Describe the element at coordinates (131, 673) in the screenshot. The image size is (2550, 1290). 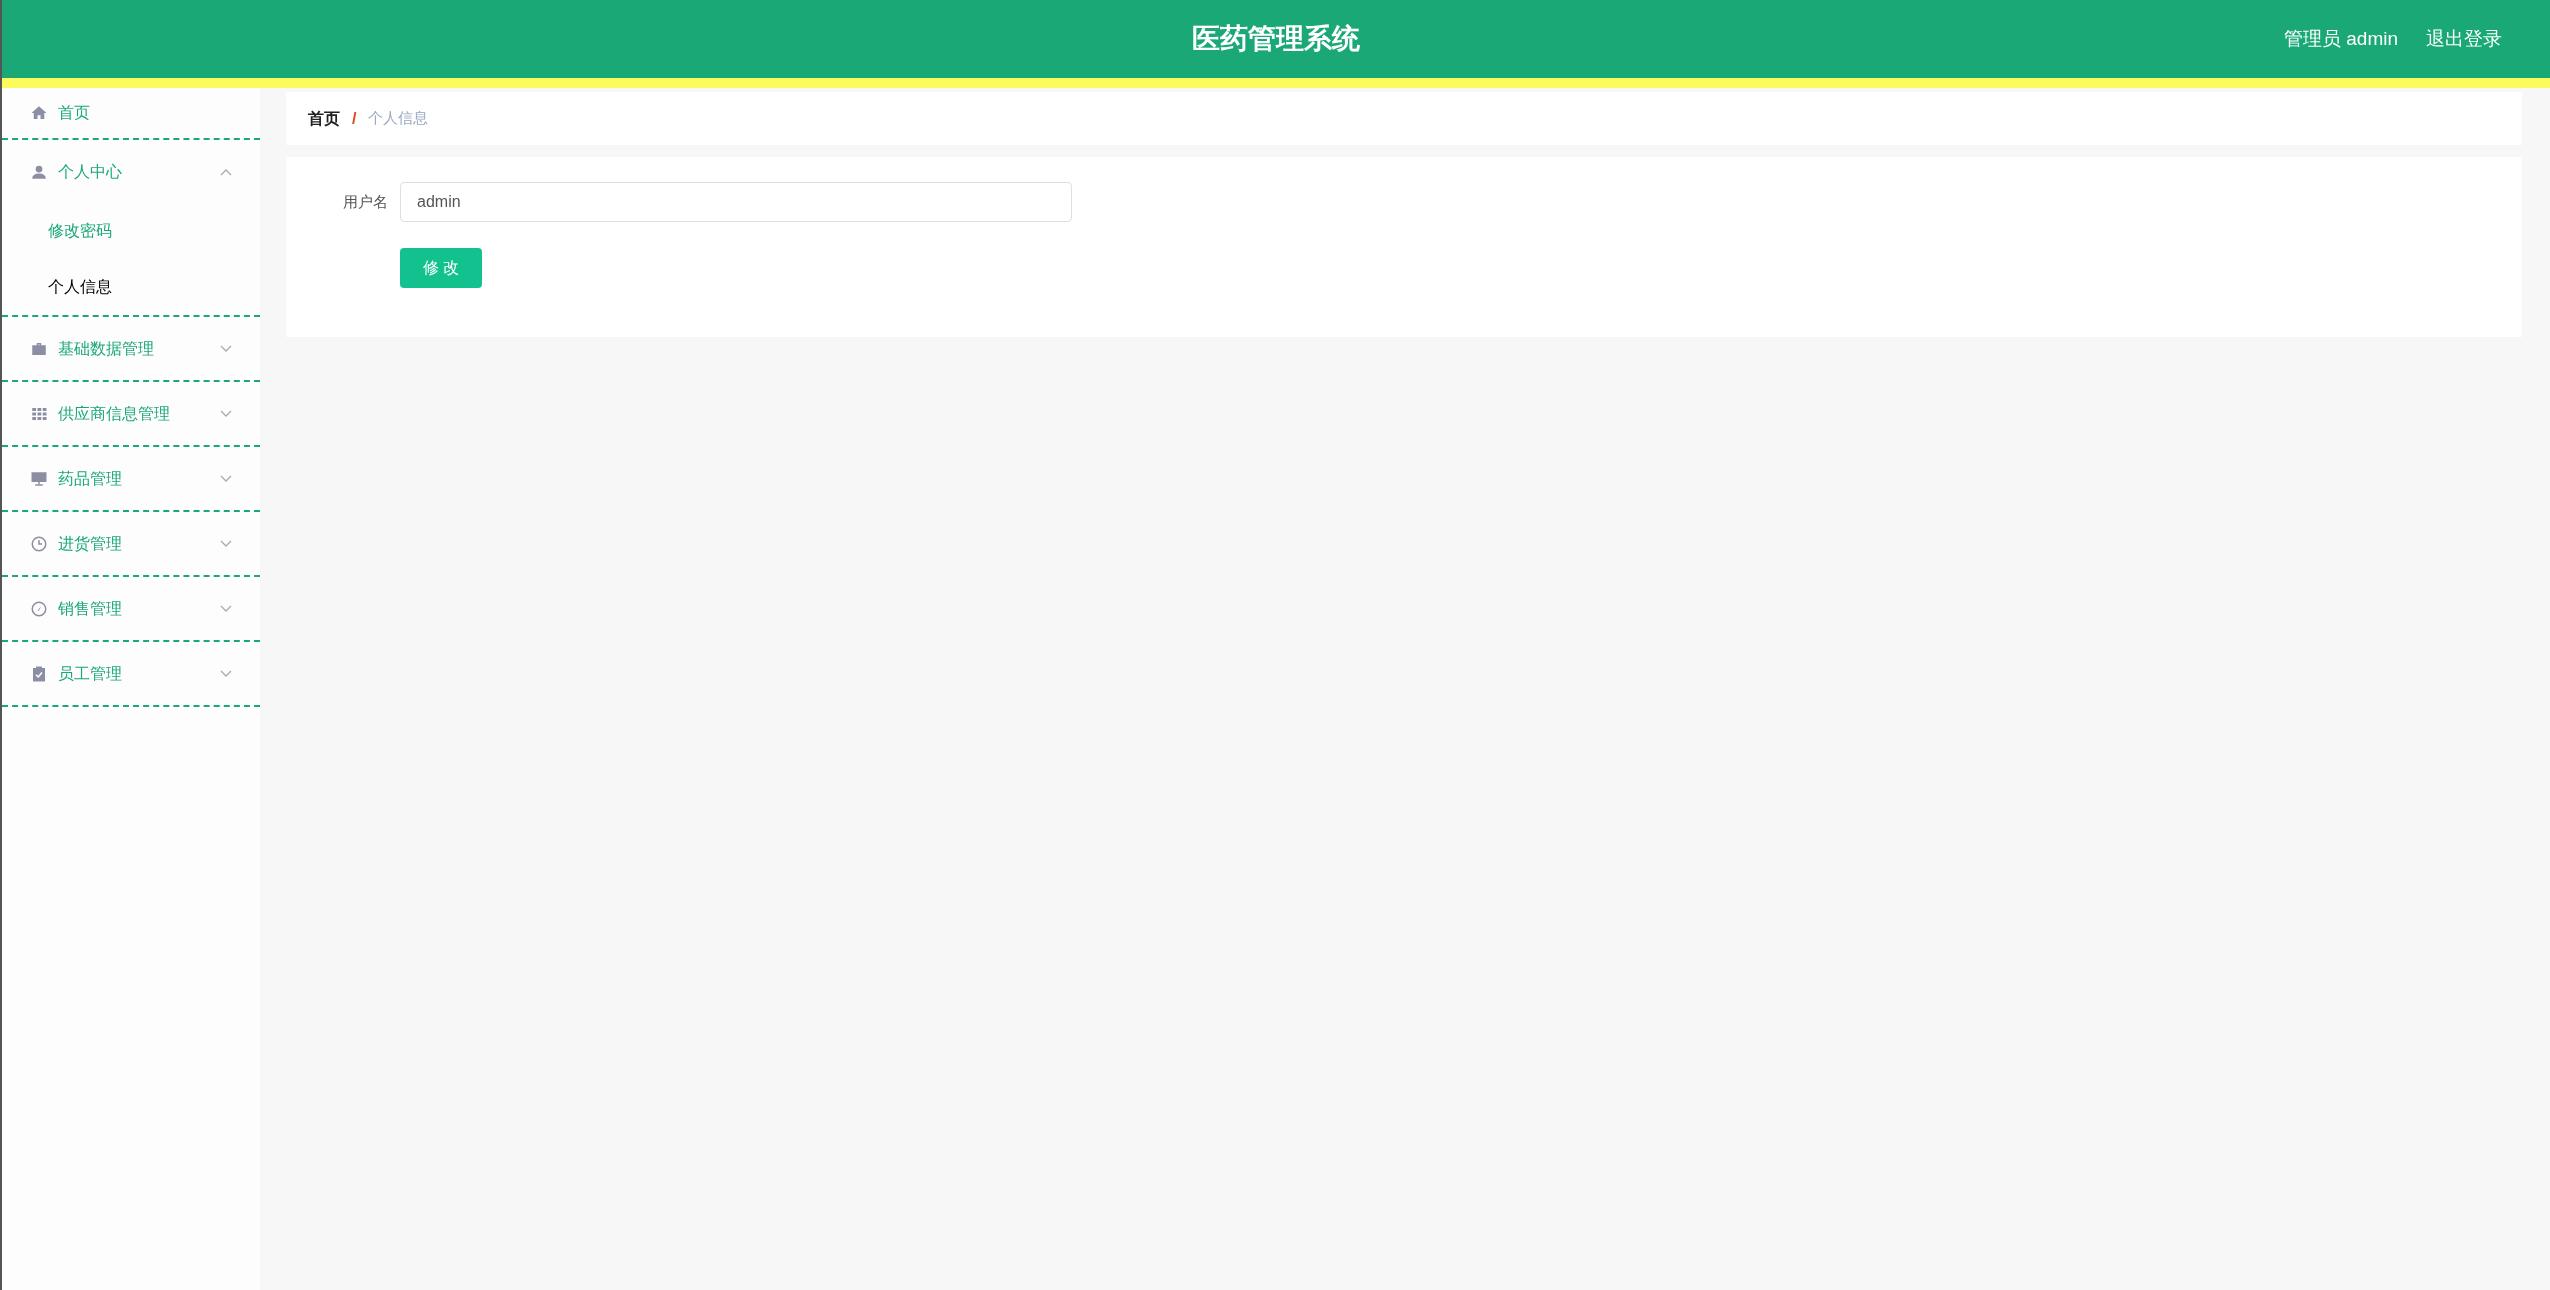
I see `menu-item: 员工管理` at that location.